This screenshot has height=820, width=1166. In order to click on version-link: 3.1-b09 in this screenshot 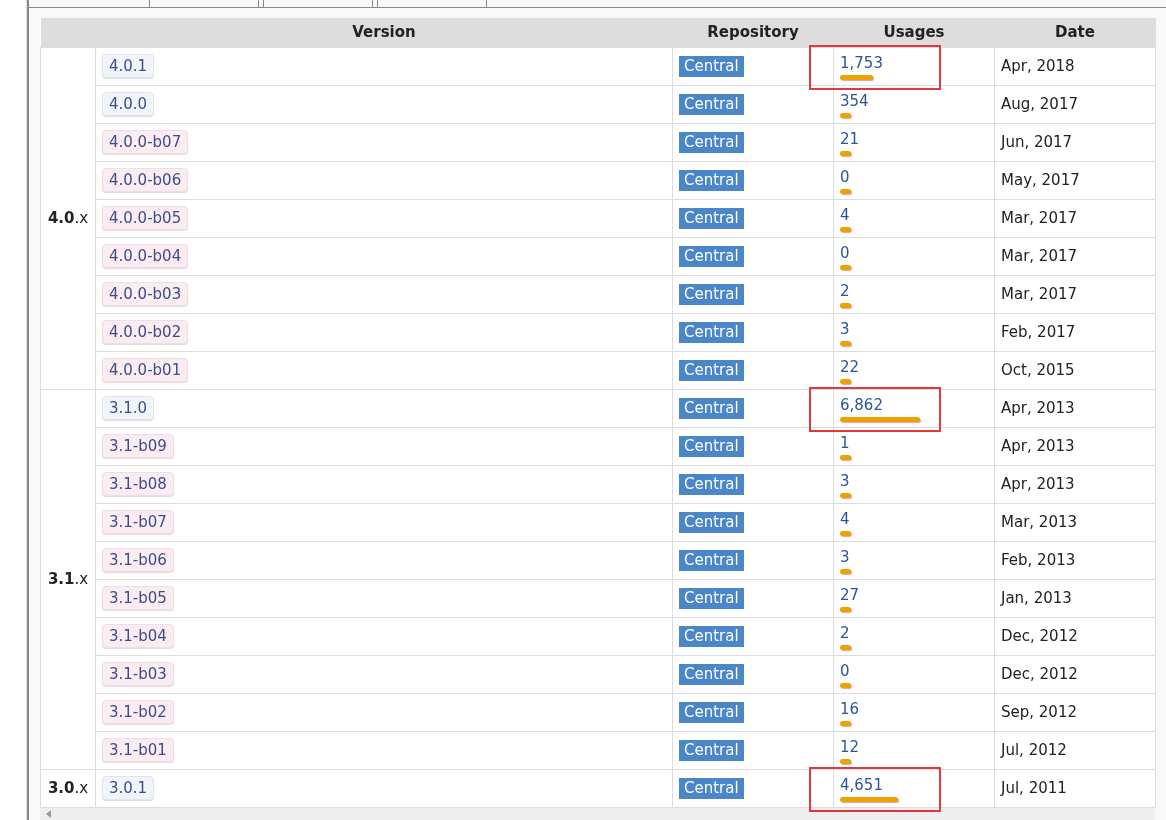, I will do `click(138, 446)`.